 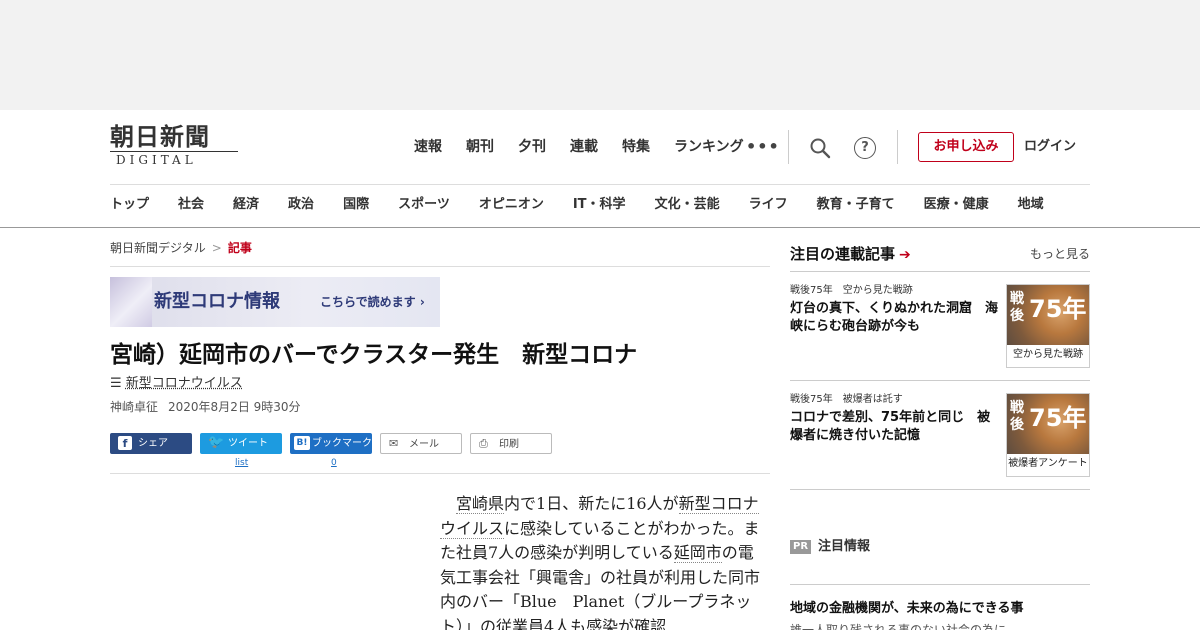 I want to click on thumbnail-caption: 空から見た戦跡, so click(x=1048, y=354).